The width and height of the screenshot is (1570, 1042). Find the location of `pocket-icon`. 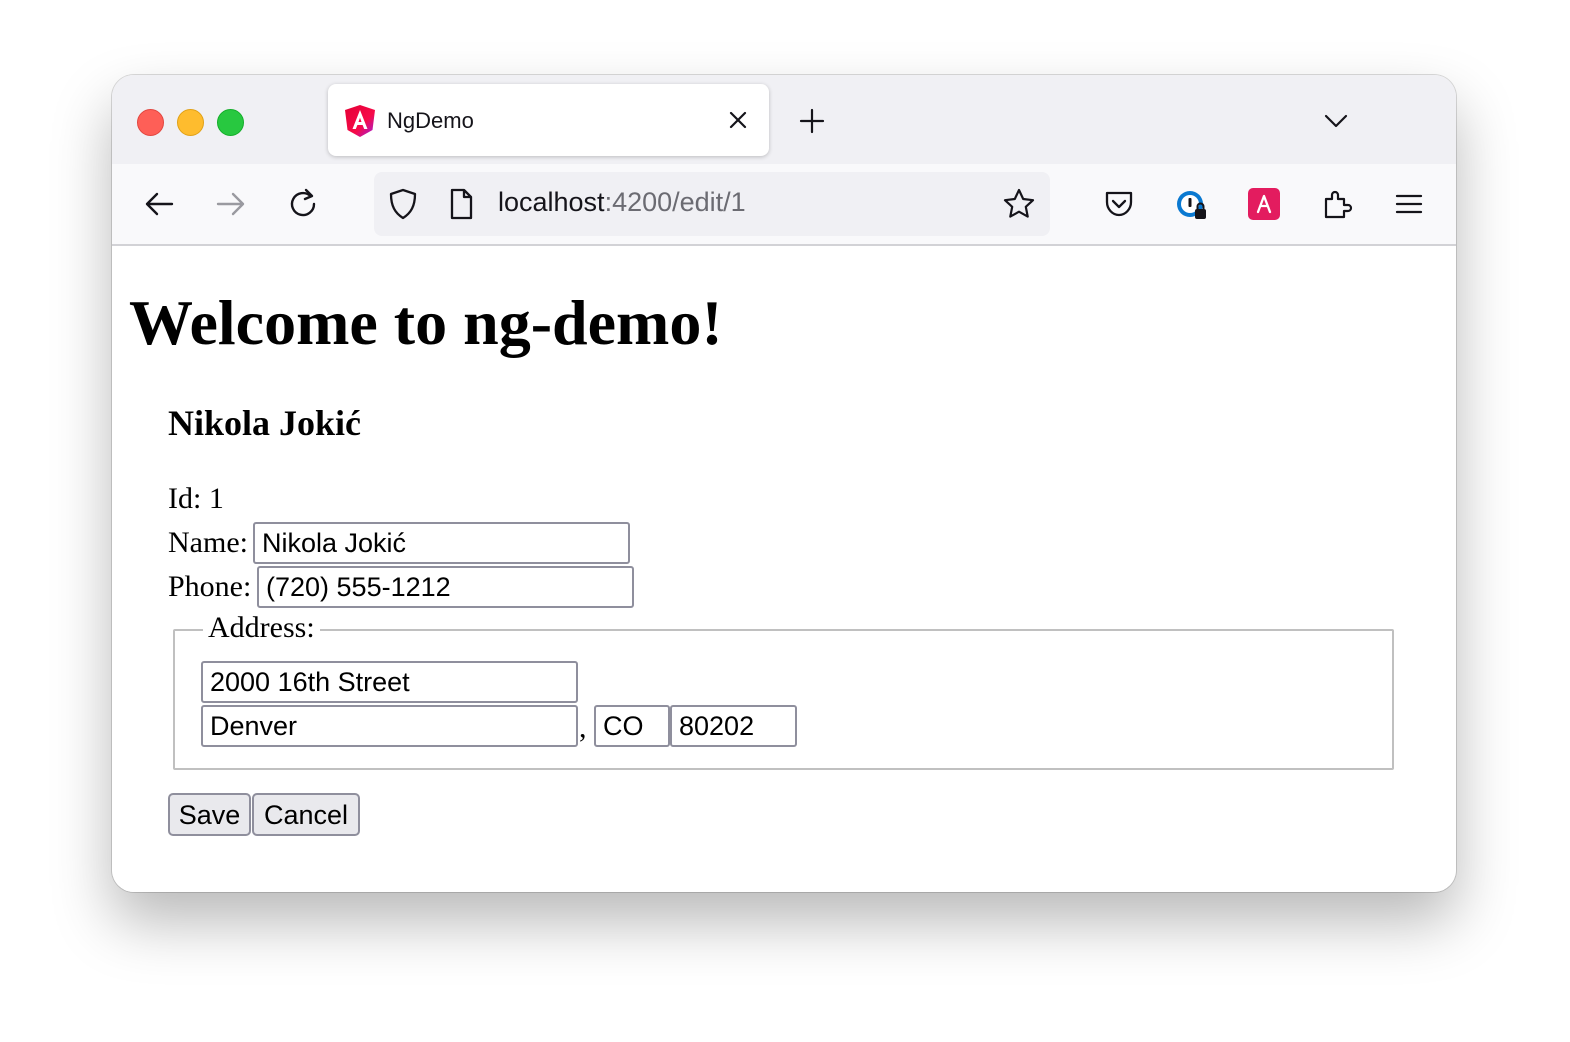

pocket-icon is located at coordinates (1119, 204).